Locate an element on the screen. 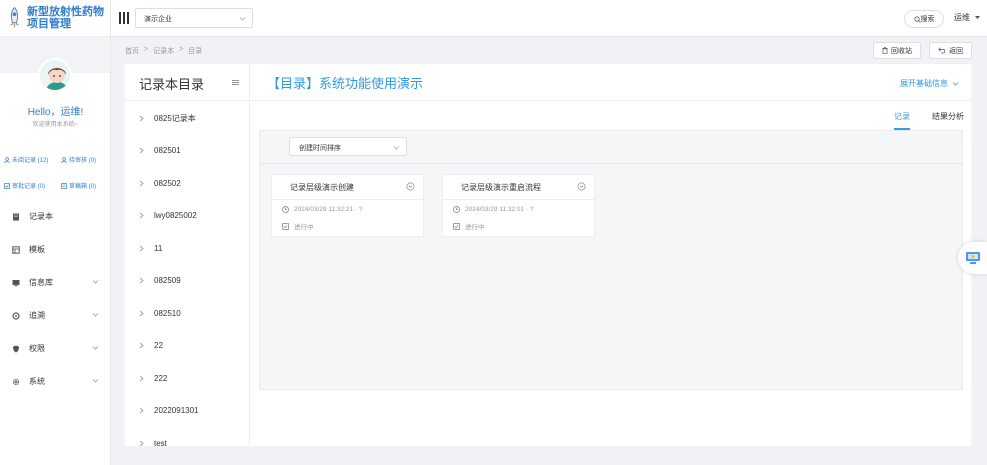 This screenshot has height=465, width=987. directory-item: 082510 is located at coordinates (187, 313).